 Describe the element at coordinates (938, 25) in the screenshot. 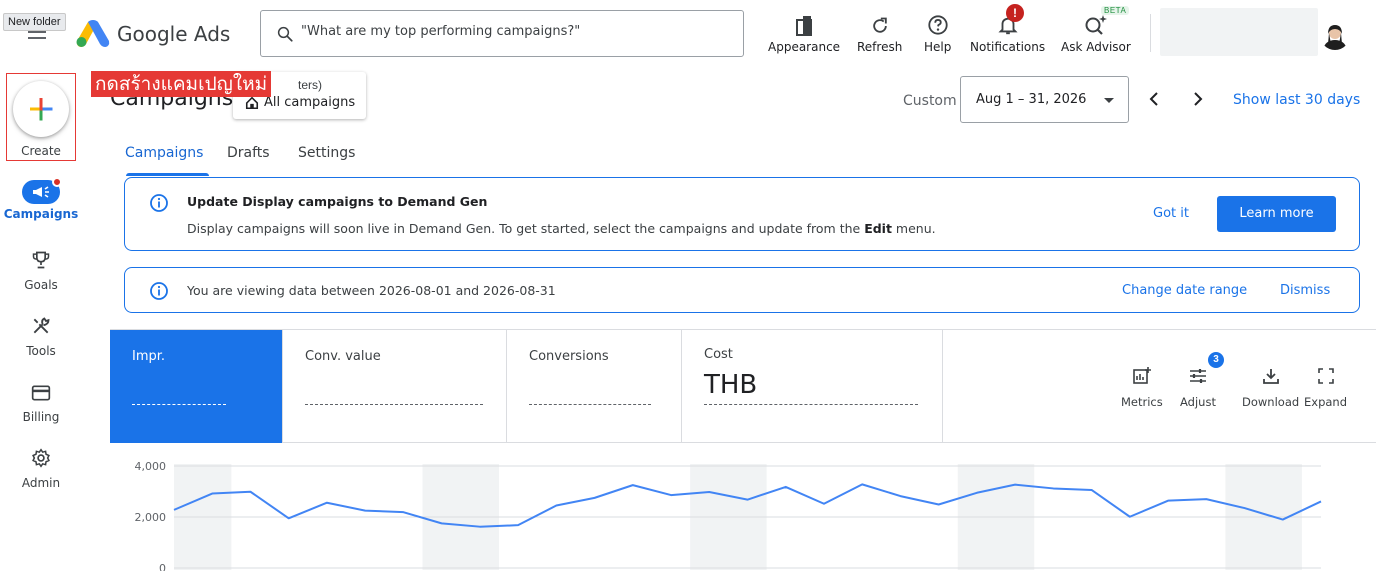

I see `help-icon` at that location.